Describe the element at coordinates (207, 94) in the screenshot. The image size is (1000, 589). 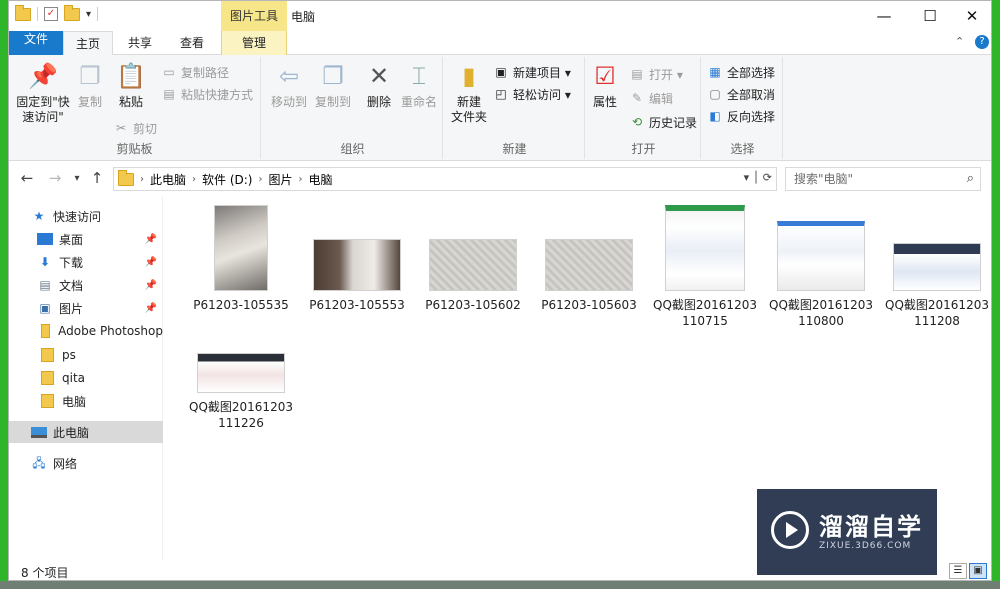
I see `paste-shortcut-button: ▤ 粘贴快捷方式` at that location.